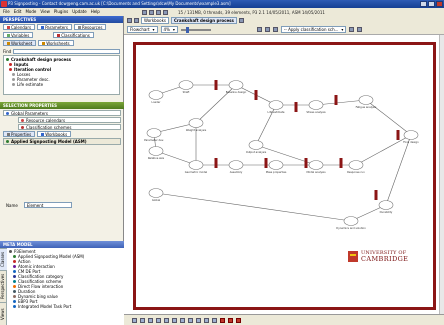 The height and width of the screenshot is (325, 444). What do you see at coordinates (241, 20) in the screenshot?
I see `close-tab-icon` at bounding box center [241, 20].